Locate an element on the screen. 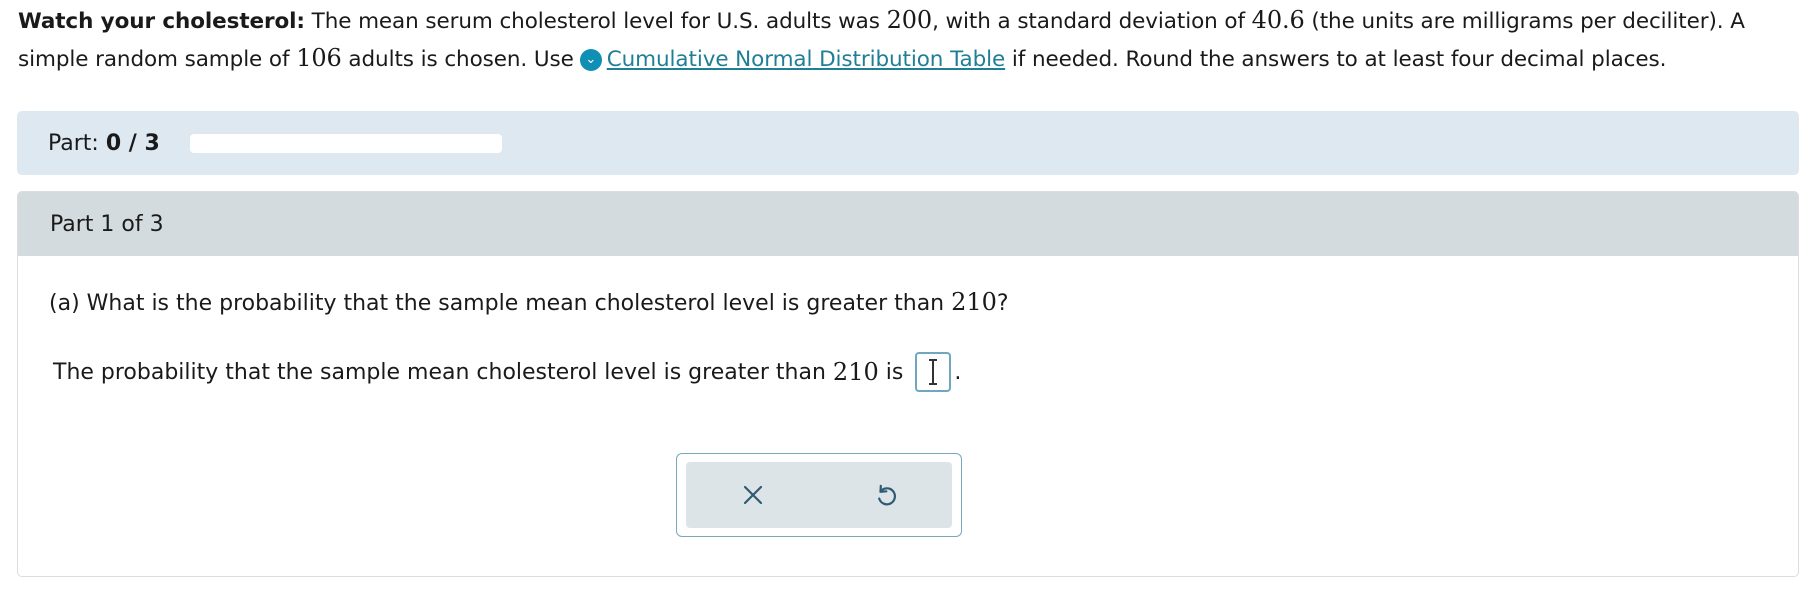 This screenshot has height=595, width=1818. answer-input is located at coordinates (933, 372).